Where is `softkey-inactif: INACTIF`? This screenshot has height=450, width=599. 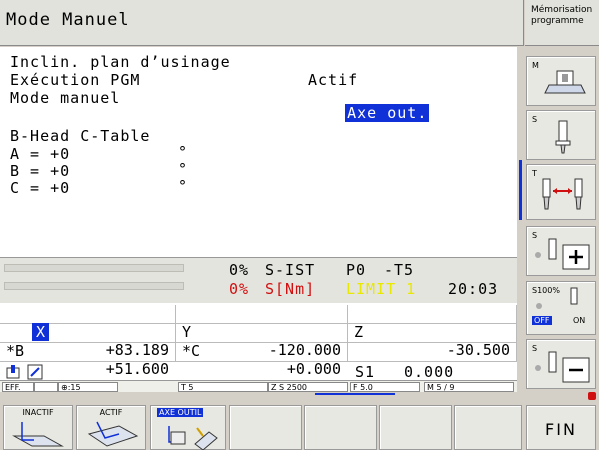 softkey-inactif: INACTIF is located at coordinates (38, 427).